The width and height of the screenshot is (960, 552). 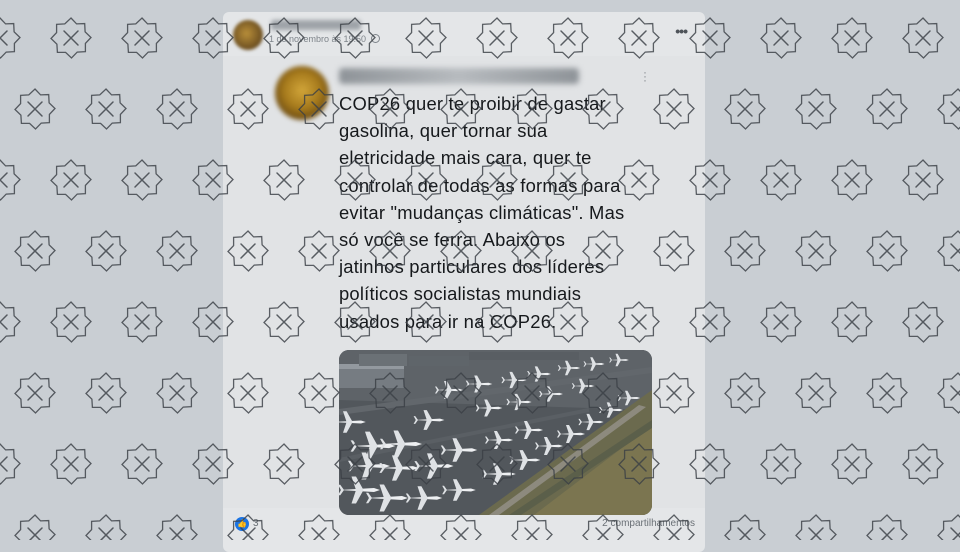 What do you see at coordinates (443, 131) in the screenshot?
I see `tweet-text-line: gasolina, quer tornar sua` at bounding box center [443, 131].